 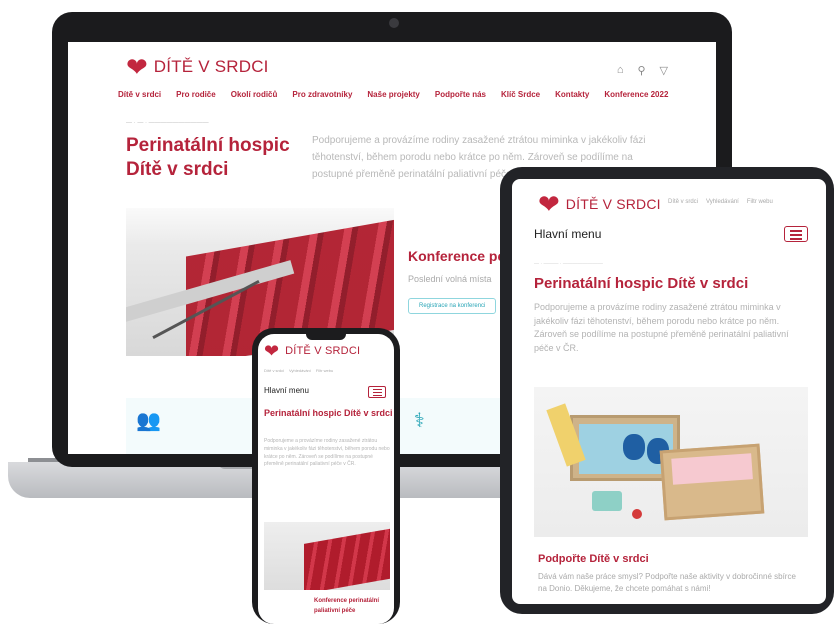 I want to click on page-title-text: Perinatální hospic Dítě v srdci, so click(x=208, y=157).